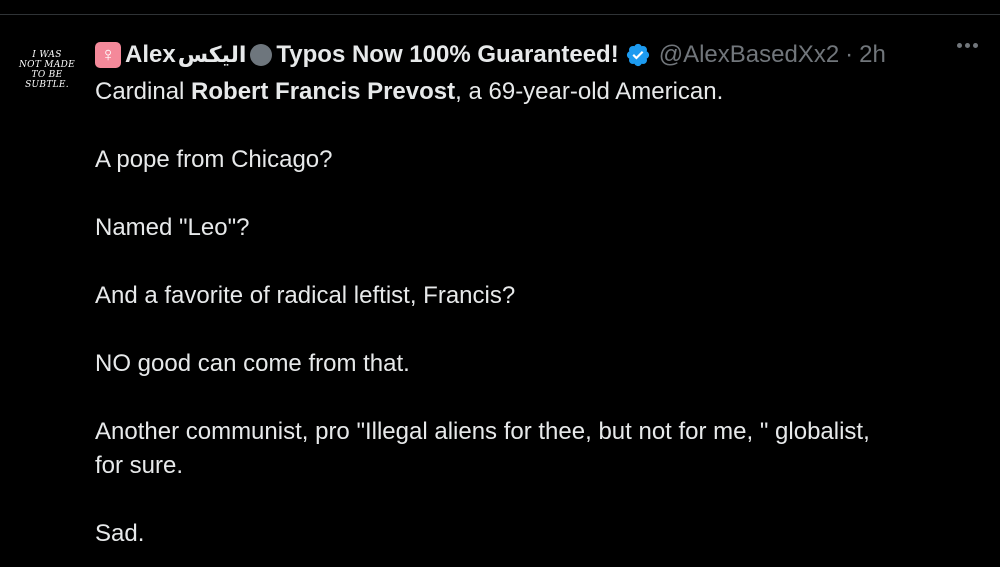 The width and height of the screenshot is (1000, 567). Describe the element at coordinates (323, 91) in the screenshot. I see `bold-name: Robert Francis Prevost` at that location.